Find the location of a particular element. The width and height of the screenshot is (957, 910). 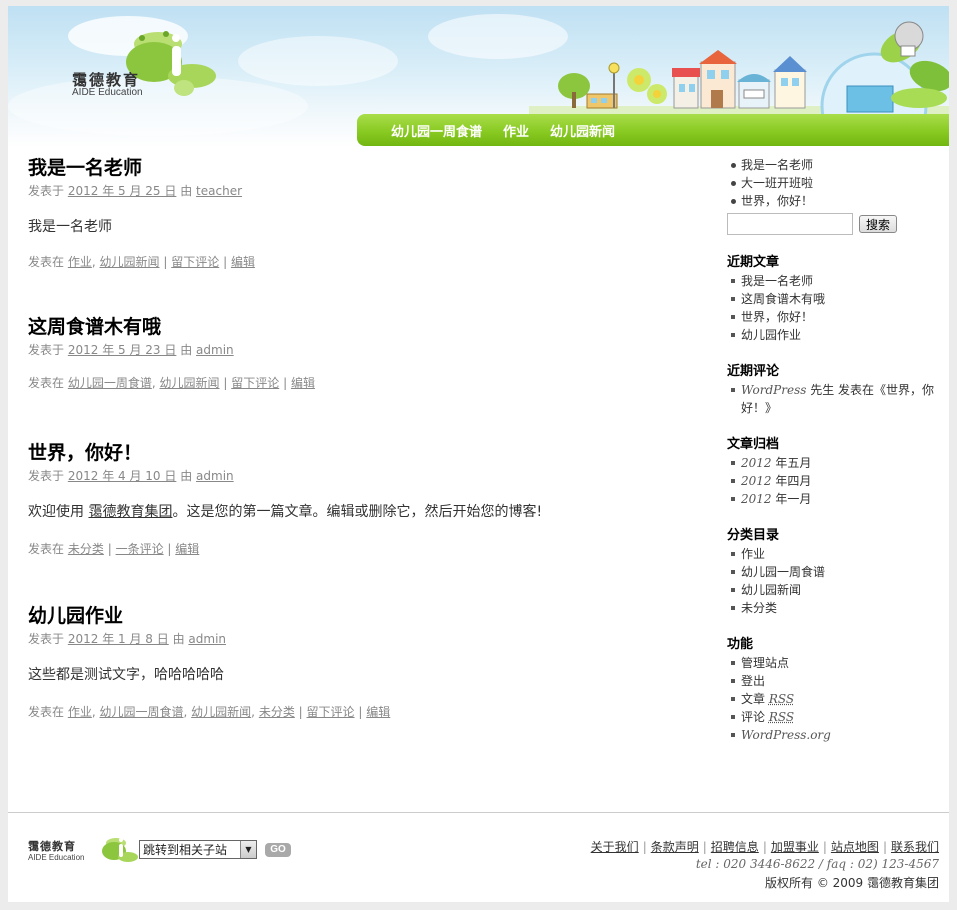

post-title: 世界，你好！ is located at coordinates (353, 453).